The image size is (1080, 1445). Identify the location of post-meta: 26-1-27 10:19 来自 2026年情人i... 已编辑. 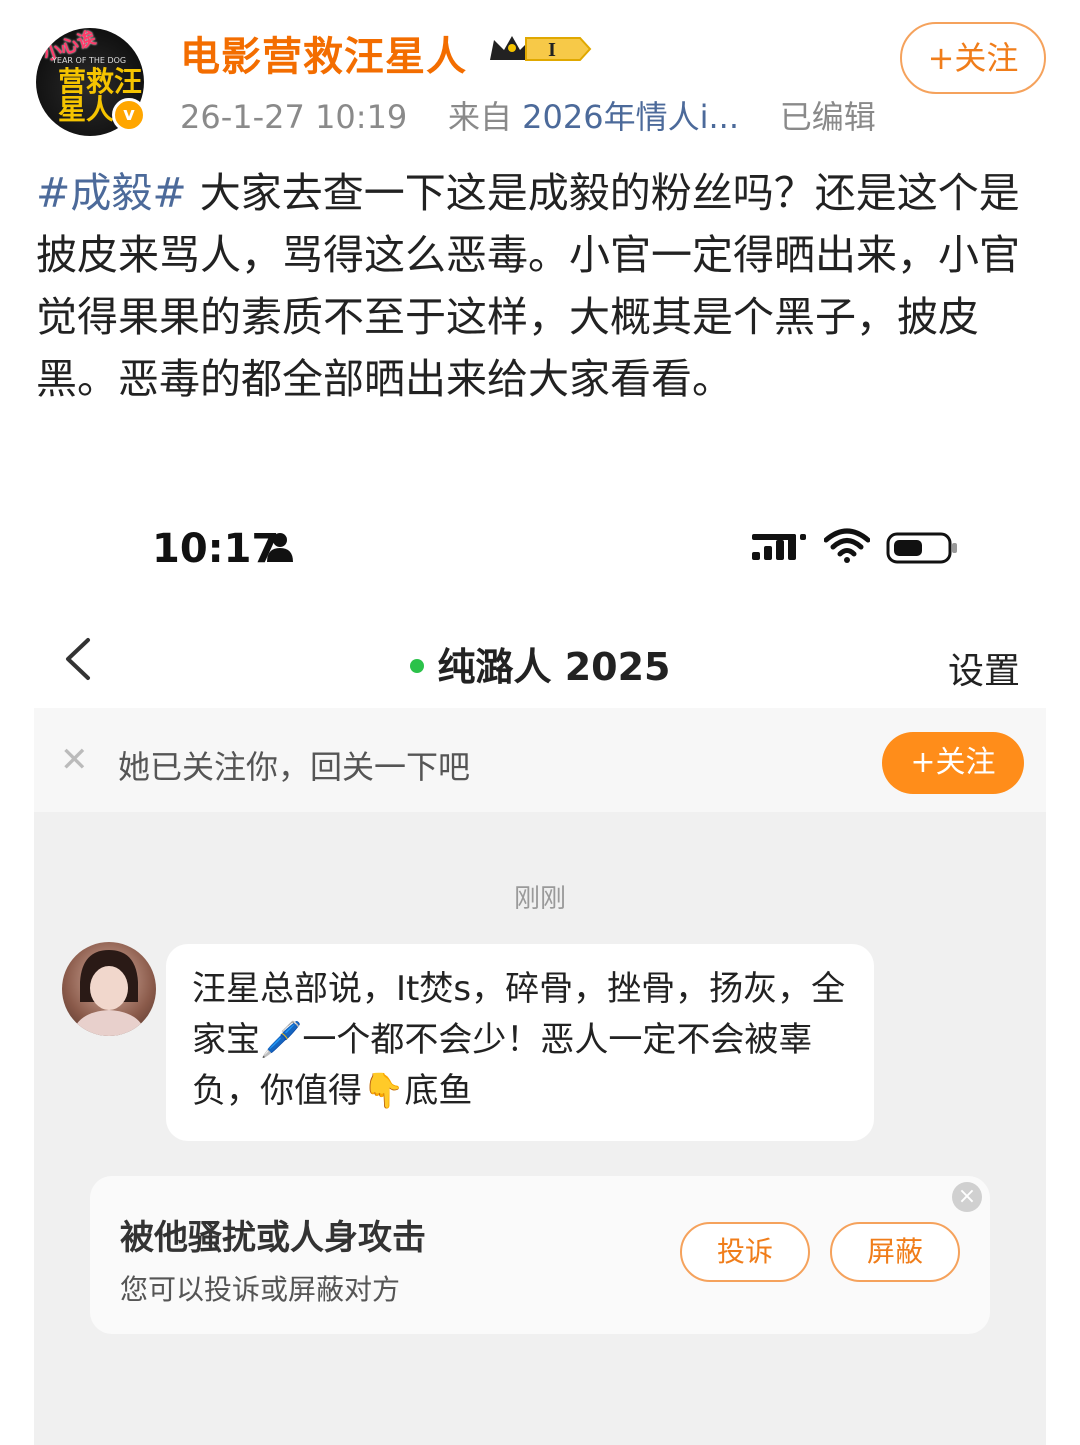
(528, 115).